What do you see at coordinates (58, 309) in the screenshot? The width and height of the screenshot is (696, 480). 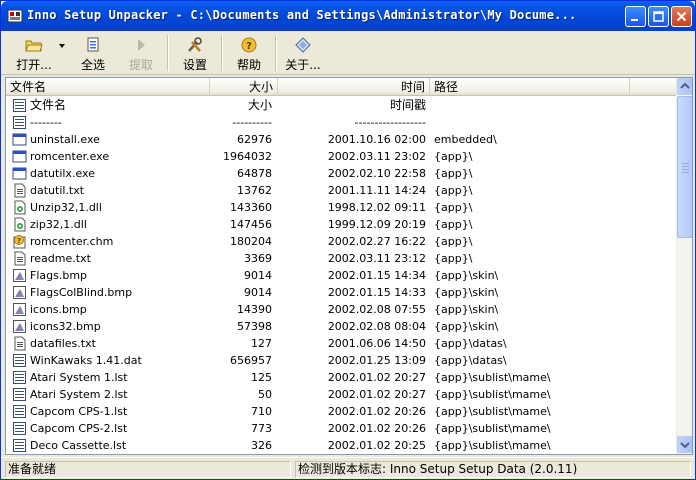 I see `file-name: icons.bmp` at bounding box center [58, 309].